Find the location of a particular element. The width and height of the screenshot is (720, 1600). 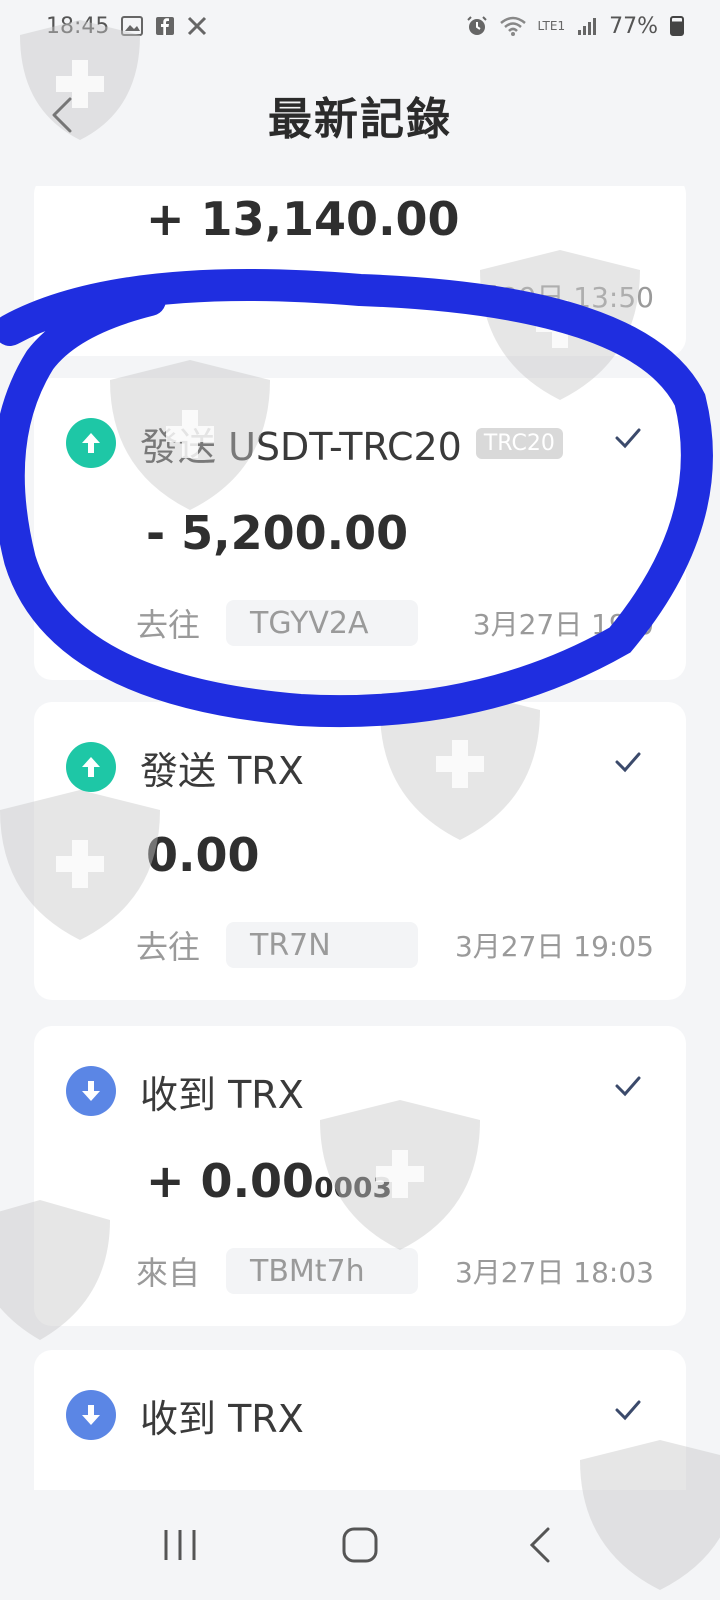

transaction-title: 發送 TRX is located at coordinates (222, 770).